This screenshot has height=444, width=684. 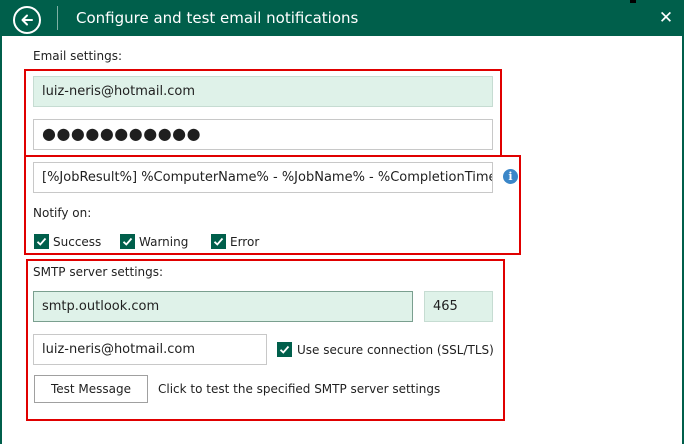 I want to click on close-icon: ✕, so click(x=666, y=18).